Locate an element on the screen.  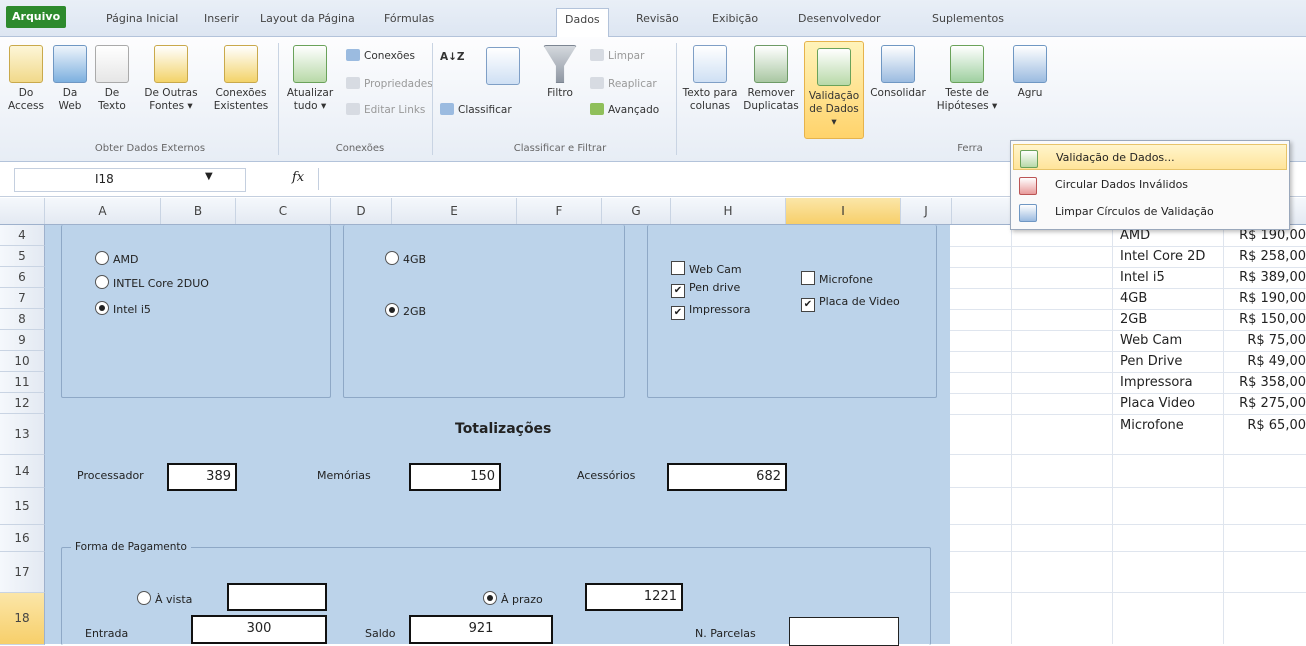
row-header: 10 is located at coordinates (22, 361).